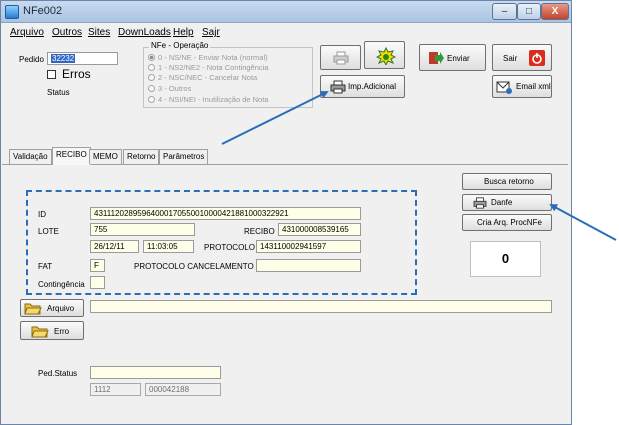 This screenshot has height=425, width=619. I want to click on busca-retorno-button: Busca retorno, so click(507, 181).